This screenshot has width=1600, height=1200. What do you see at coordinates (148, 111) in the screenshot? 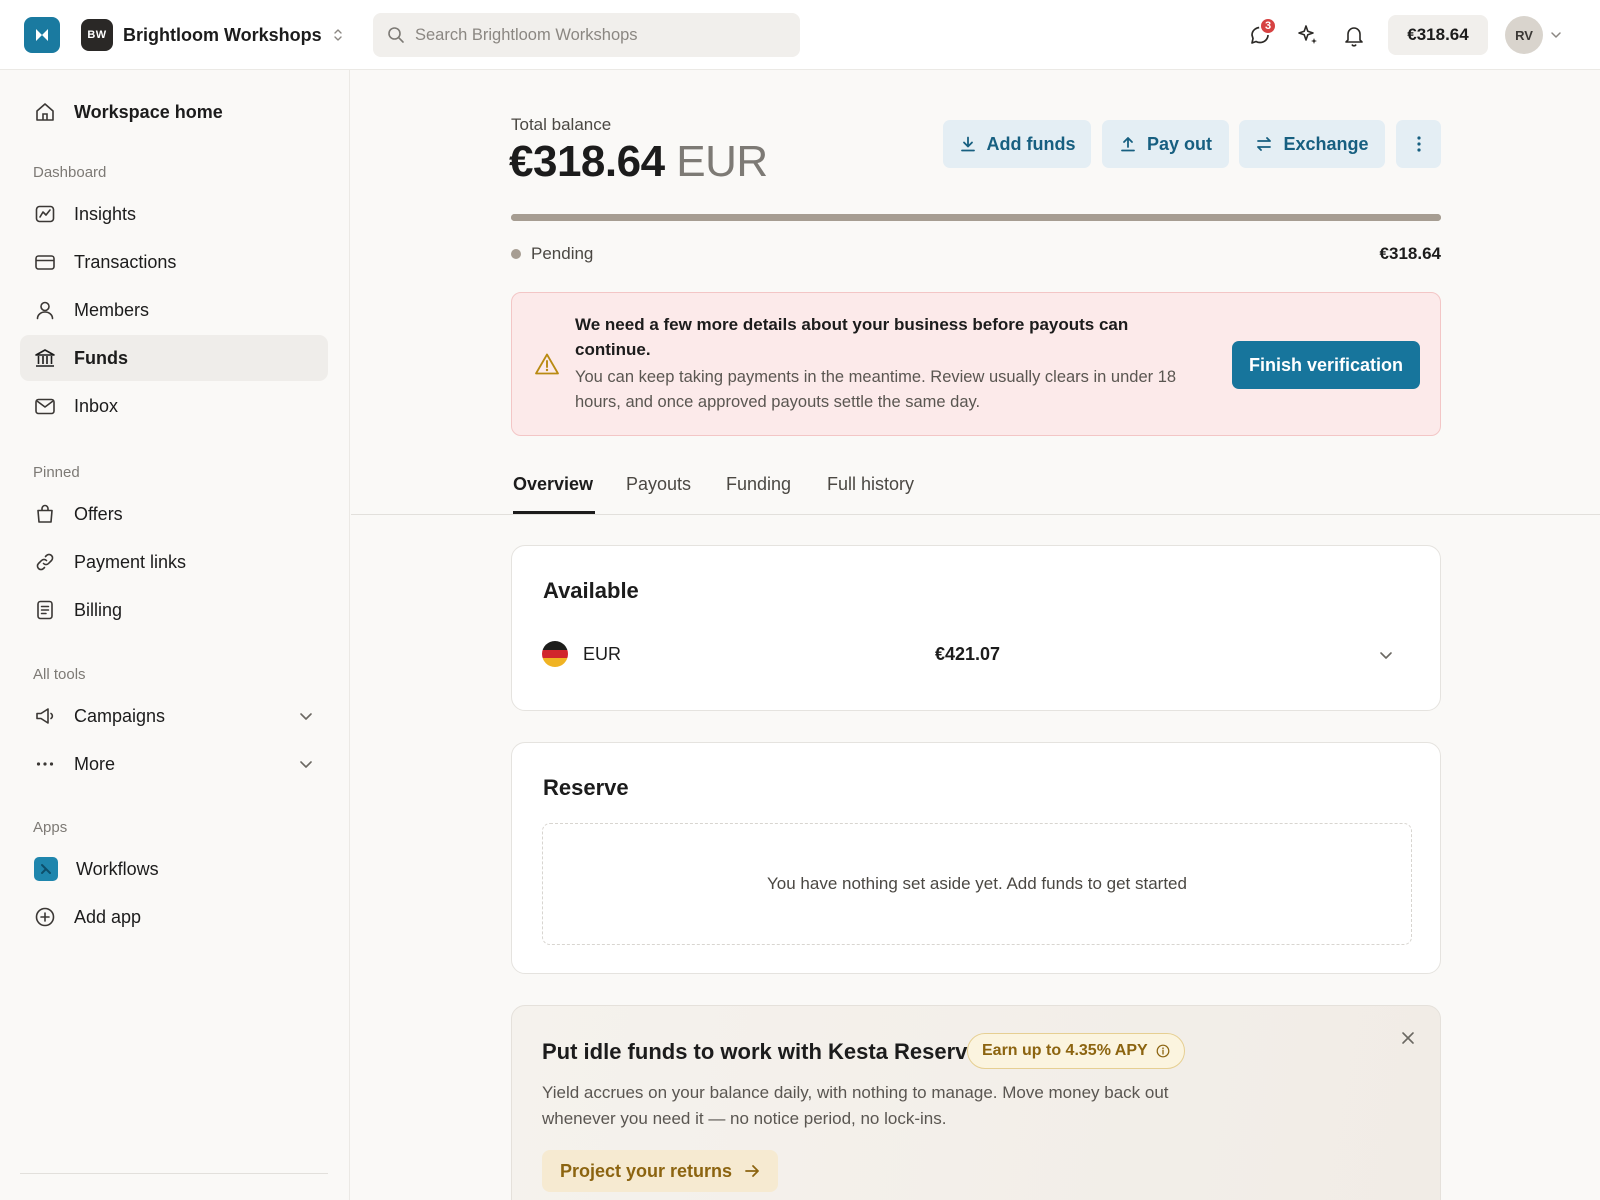
I see `sidebar-item-label: Workspace home` at bounding box center [148, 111].